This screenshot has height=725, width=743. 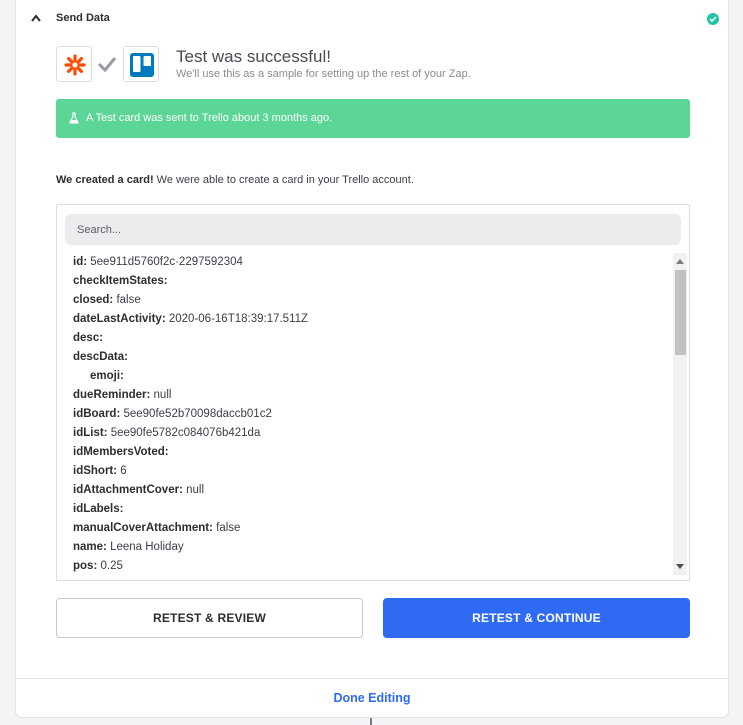 What do you see at coordinates (90, 547) in the screenshot?
I see `field-key: name:` at bounding box center [90, 547].